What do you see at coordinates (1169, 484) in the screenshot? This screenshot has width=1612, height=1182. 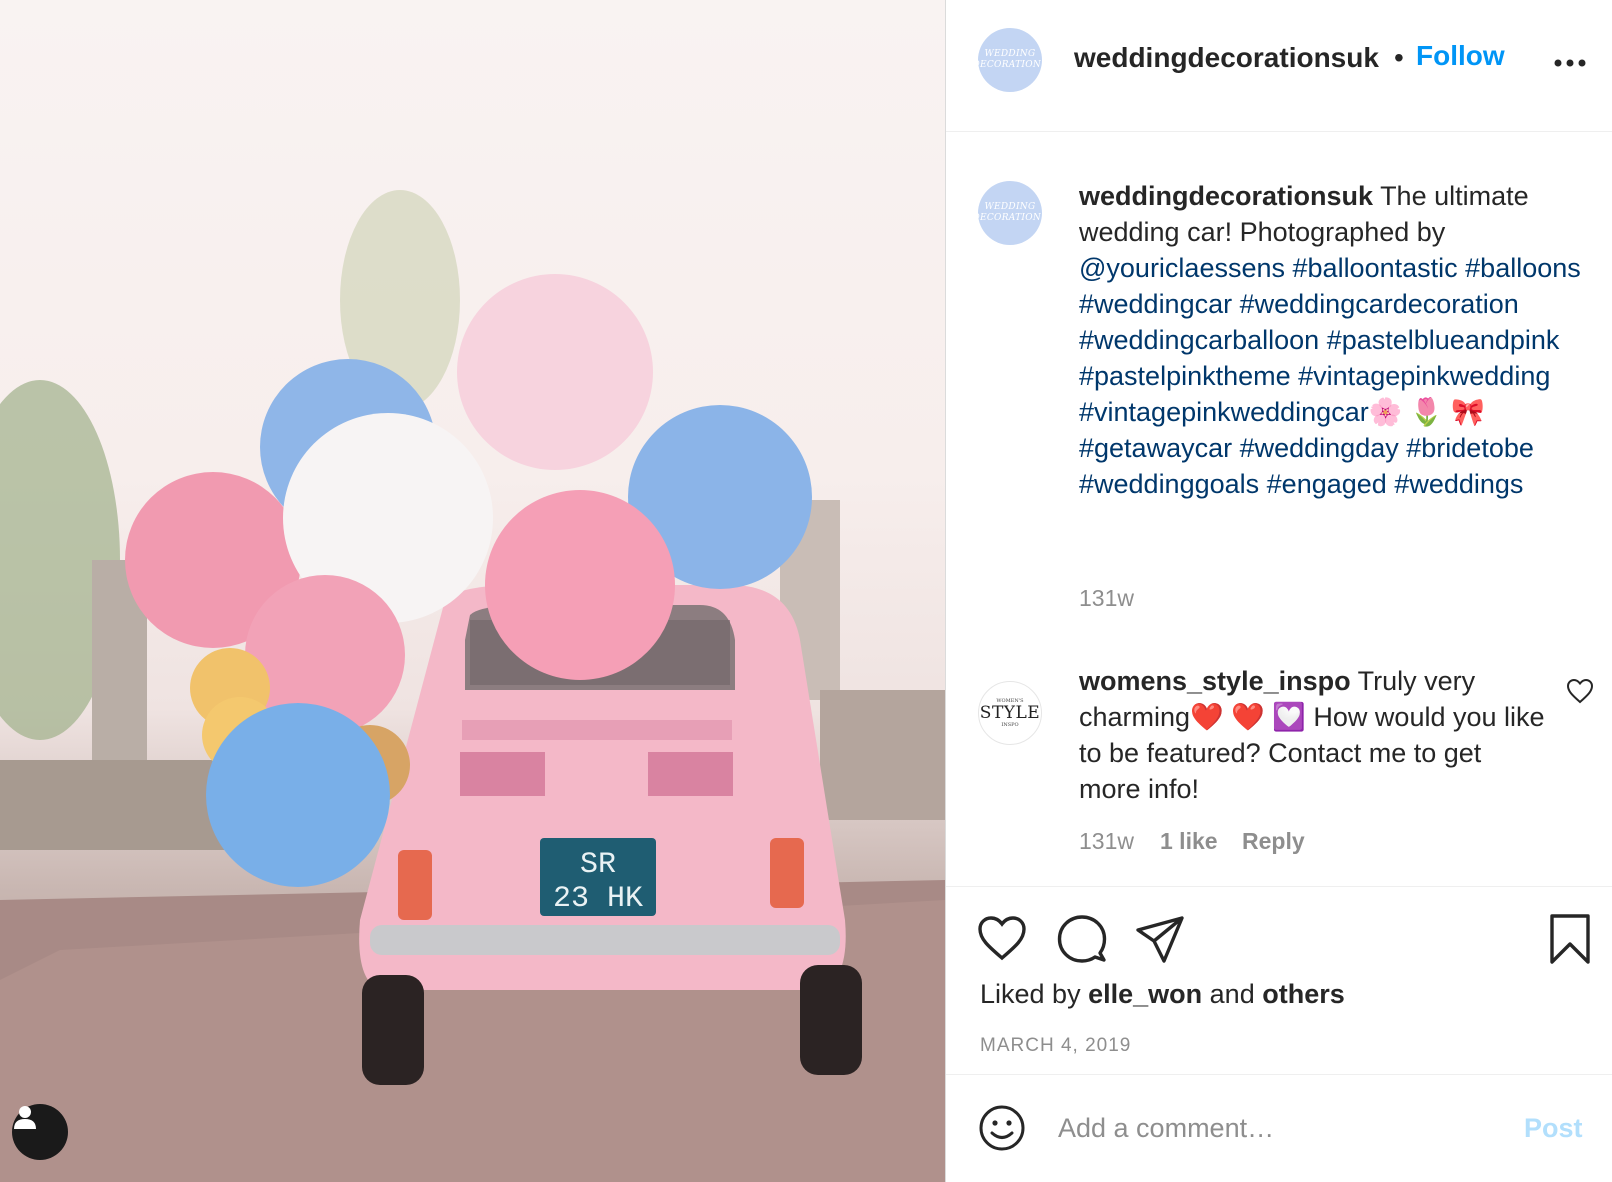 I see `hashtag: #weddinggoals` at bounding box center [1169, 484].